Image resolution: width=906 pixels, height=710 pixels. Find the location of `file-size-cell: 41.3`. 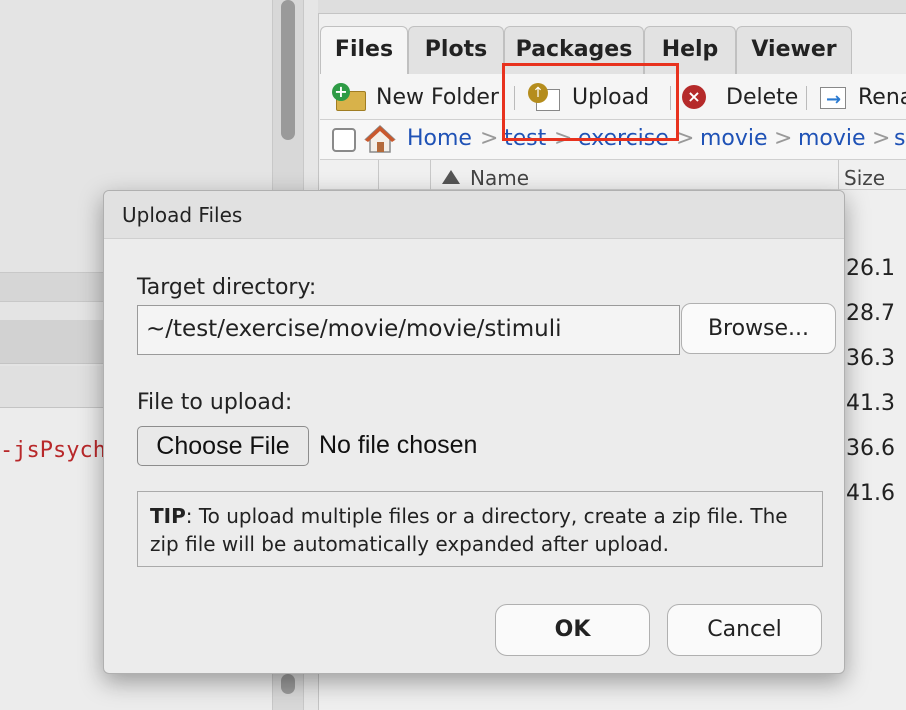

file-size-cell: 41.3 is located at coordinates (870, 403).